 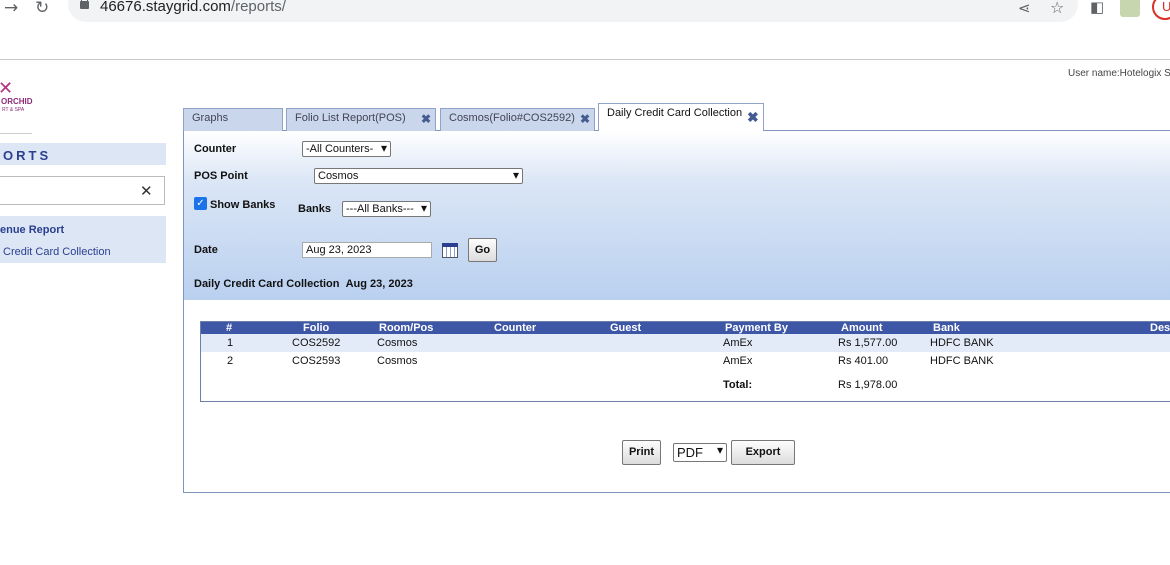 What do you see at coordinates (146, 191) in the screenshot?
I see `clear-search-icon: ✕` at bounding box center [146, 191].